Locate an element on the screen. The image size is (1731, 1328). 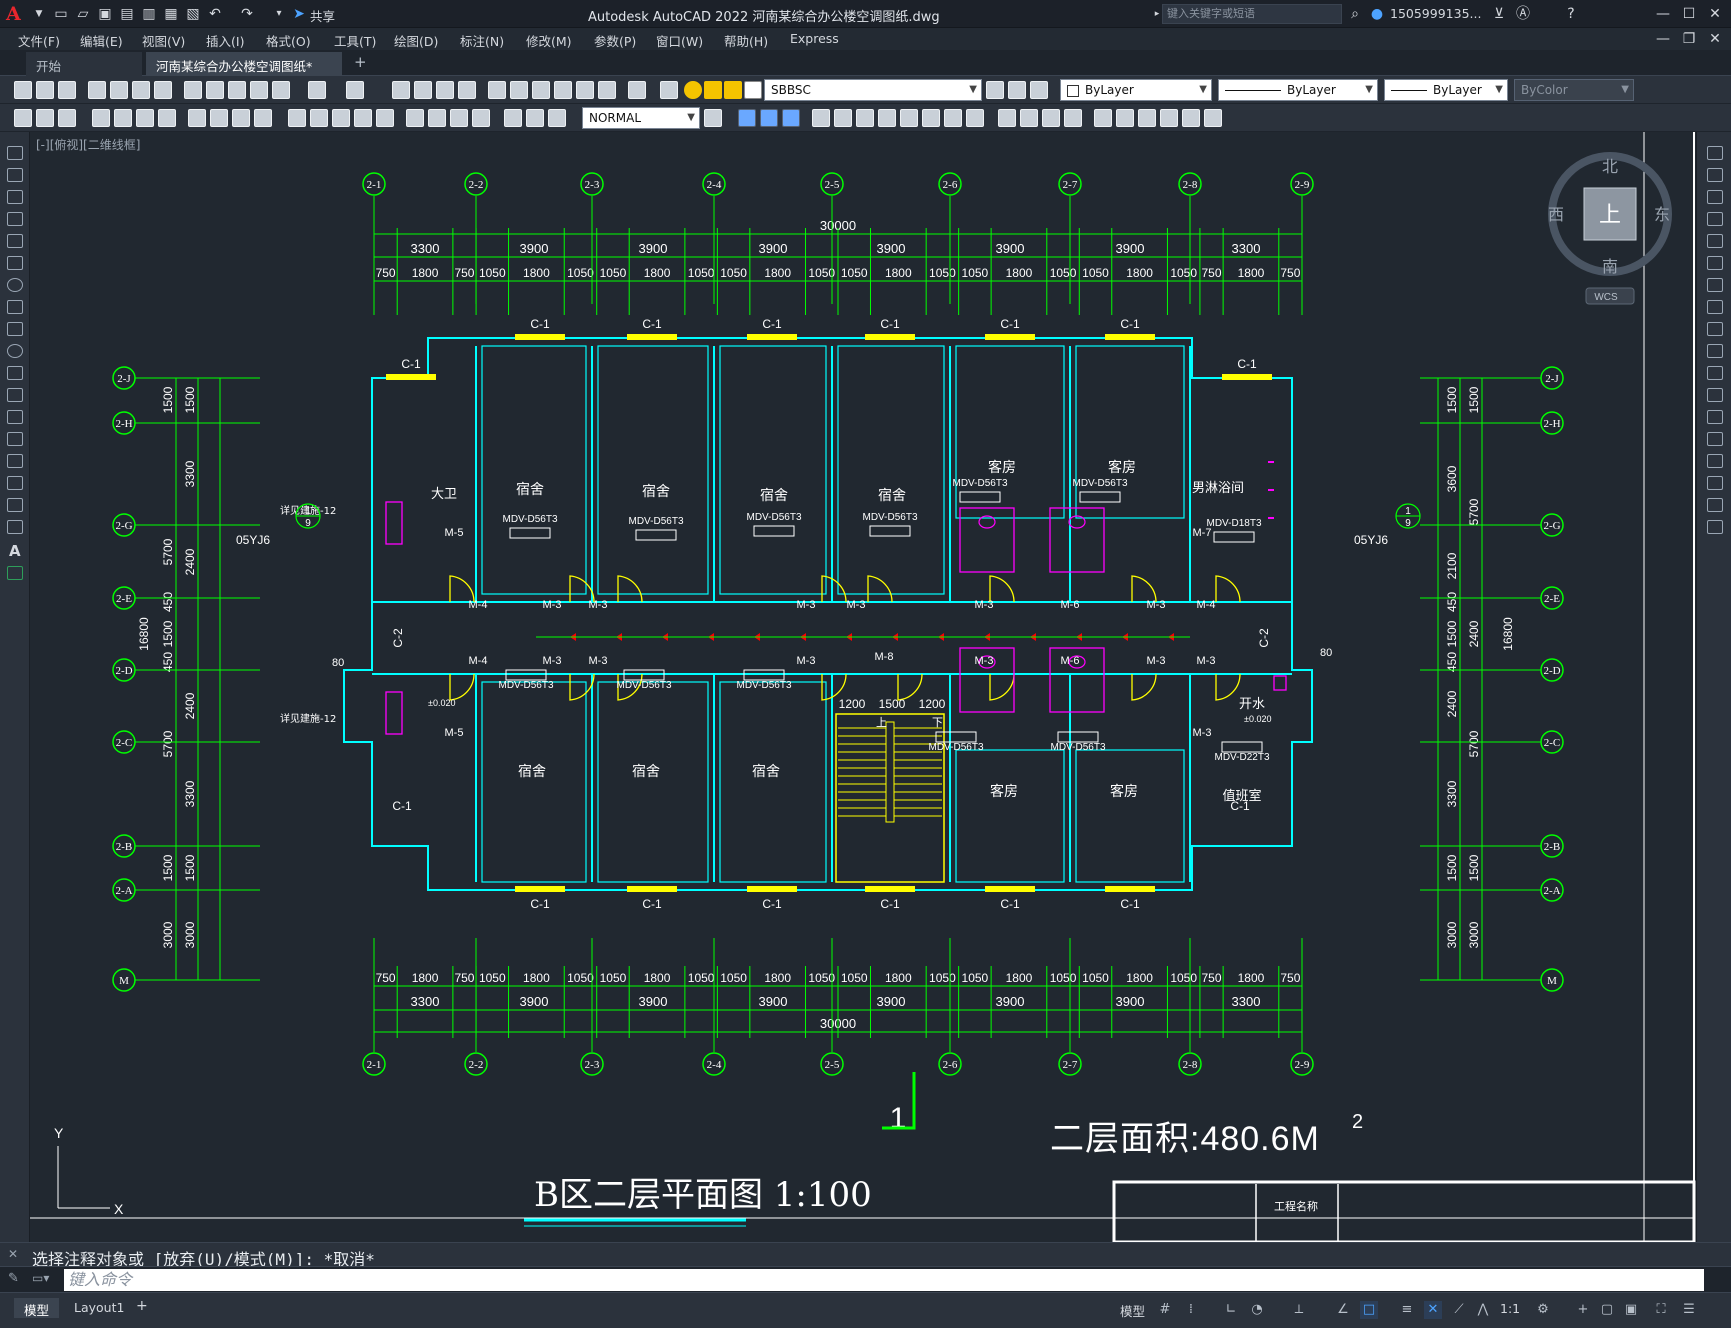
gradient-icon is located at coordinates (15, 483).